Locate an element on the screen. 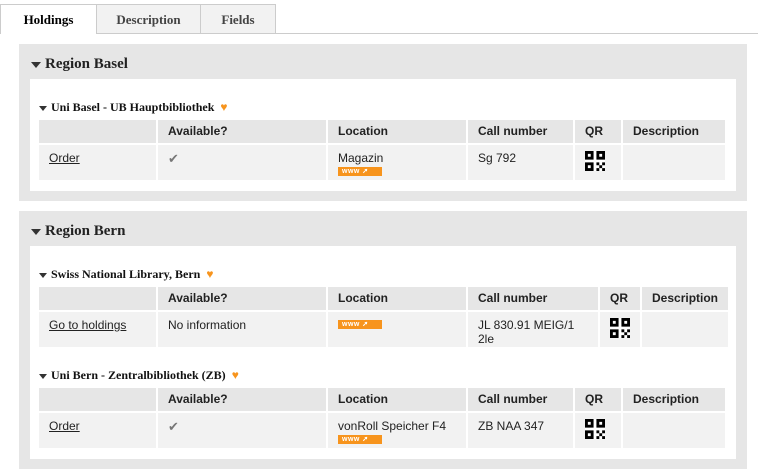  region-toggle-basel: Region Basel is located at coordinates (79, 64).